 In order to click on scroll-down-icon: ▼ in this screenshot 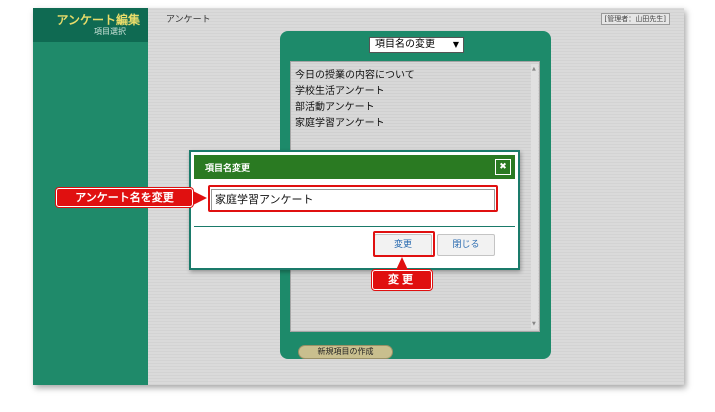, I will do `click(534, 324)`.